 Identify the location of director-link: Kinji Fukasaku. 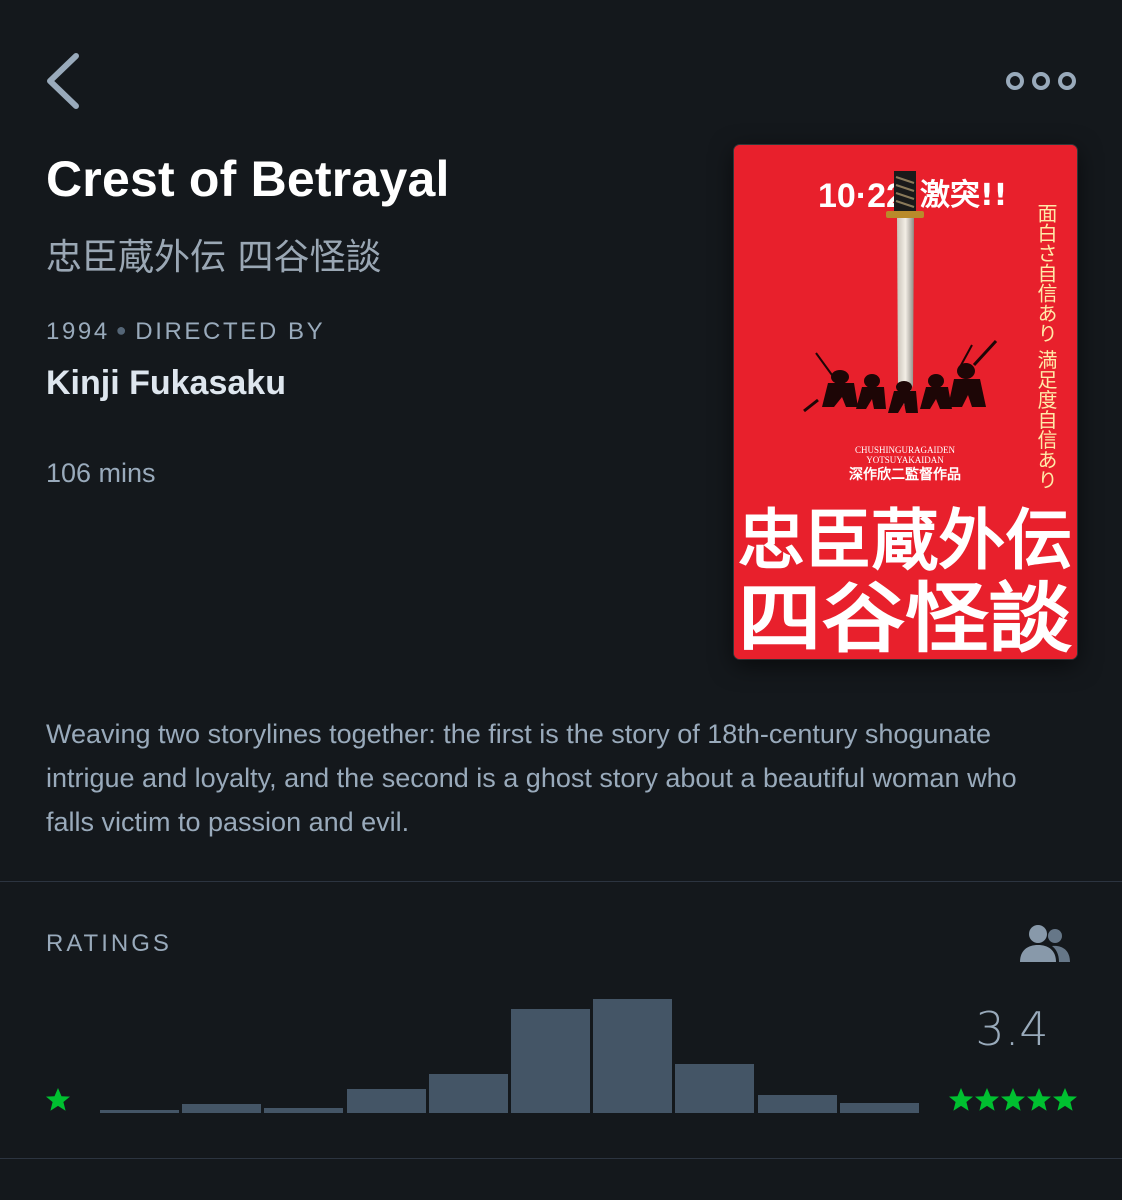
(166, 383).